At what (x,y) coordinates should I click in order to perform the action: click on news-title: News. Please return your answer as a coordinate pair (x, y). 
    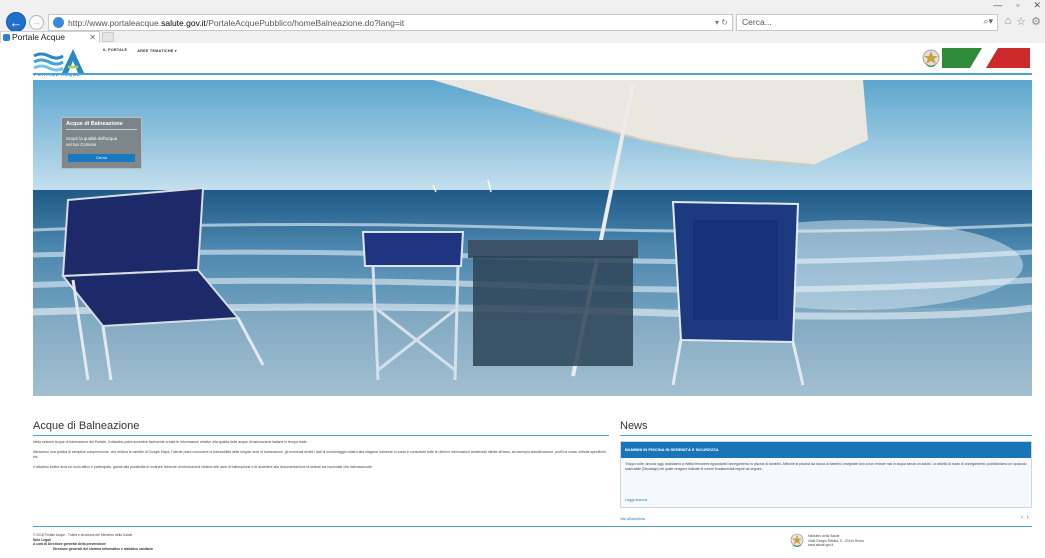
    Looking at the image, I should click on (634, 426).